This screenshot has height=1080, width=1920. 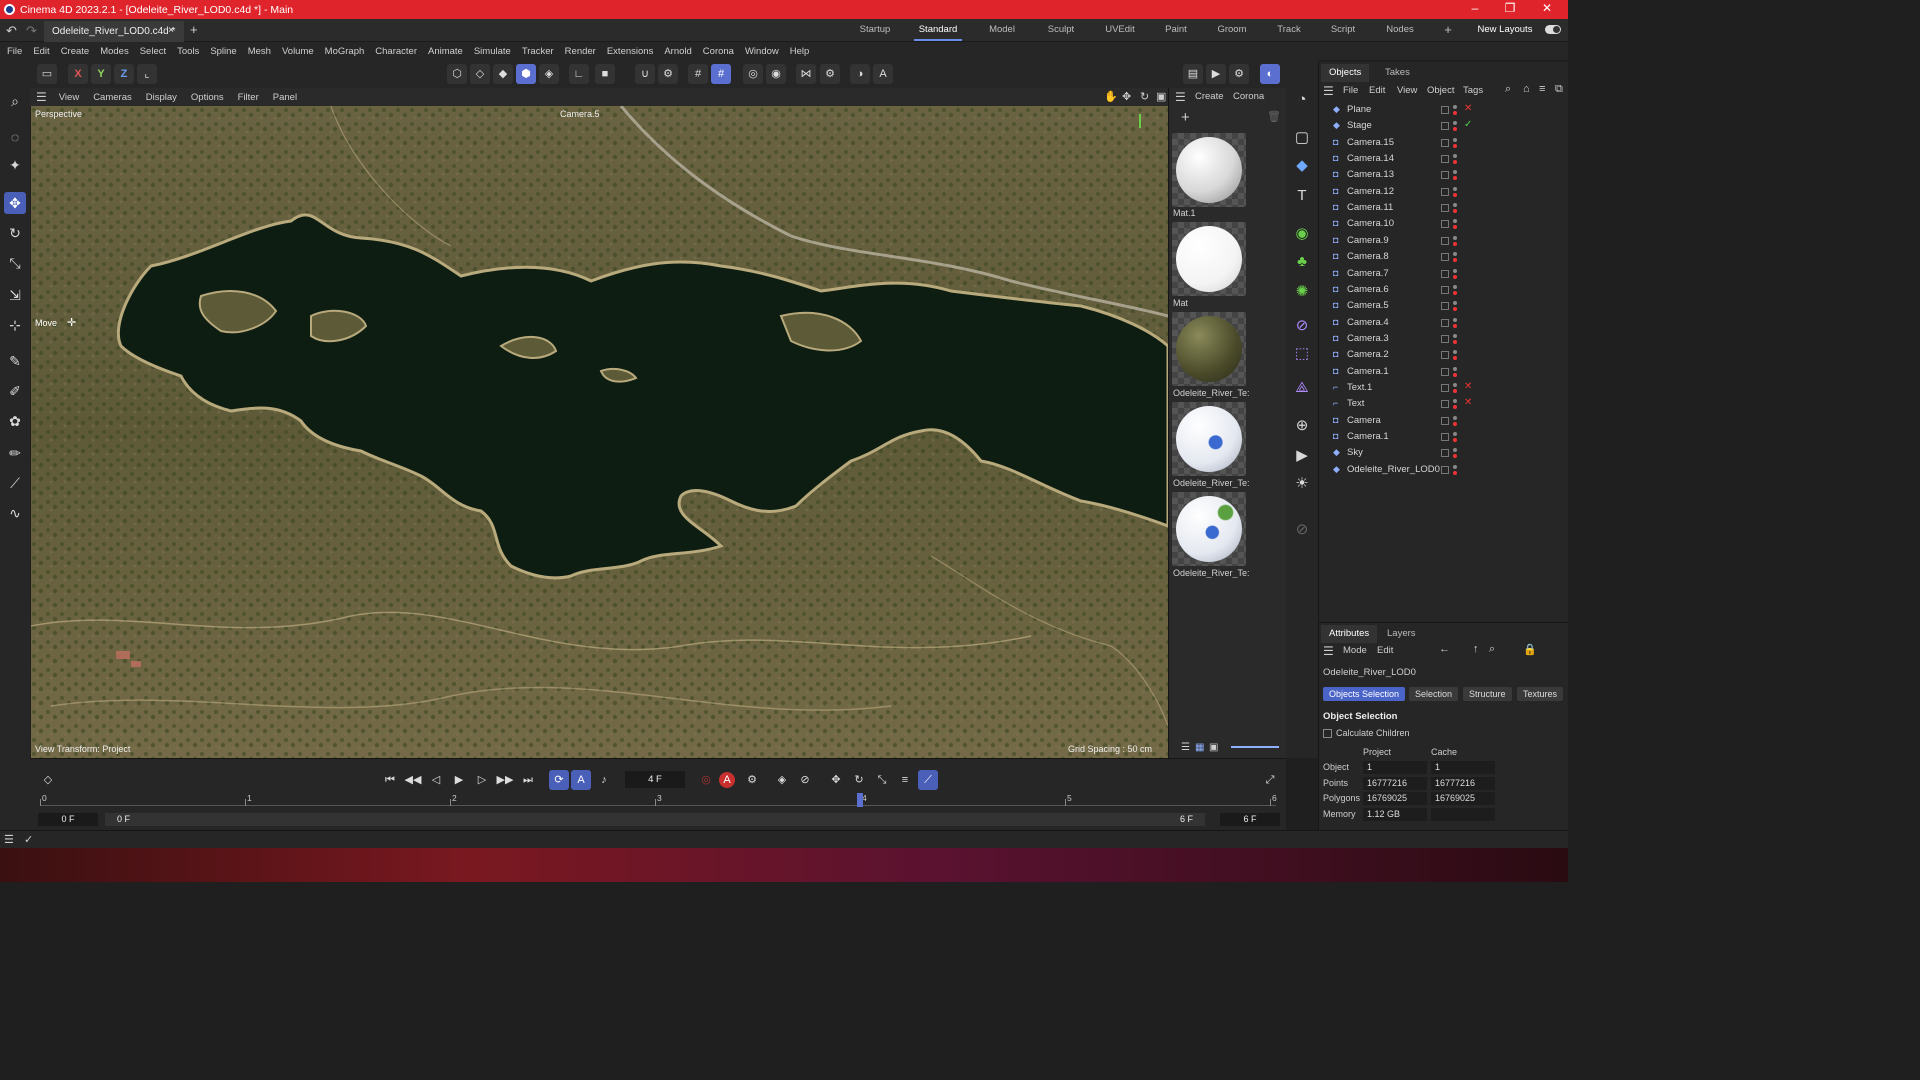 I want to click on tab-layers: Layers, so click(x=1401, y=634).